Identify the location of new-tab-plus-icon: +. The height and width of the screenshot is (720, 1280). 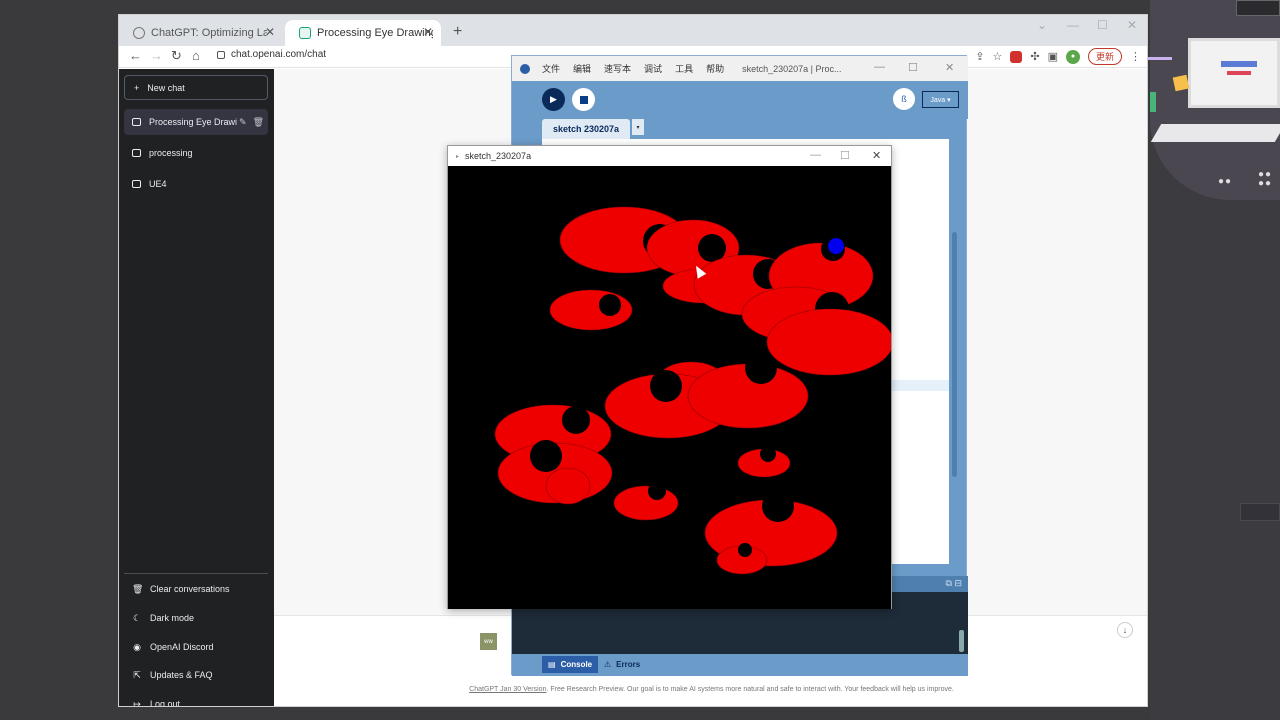
(457, 32).